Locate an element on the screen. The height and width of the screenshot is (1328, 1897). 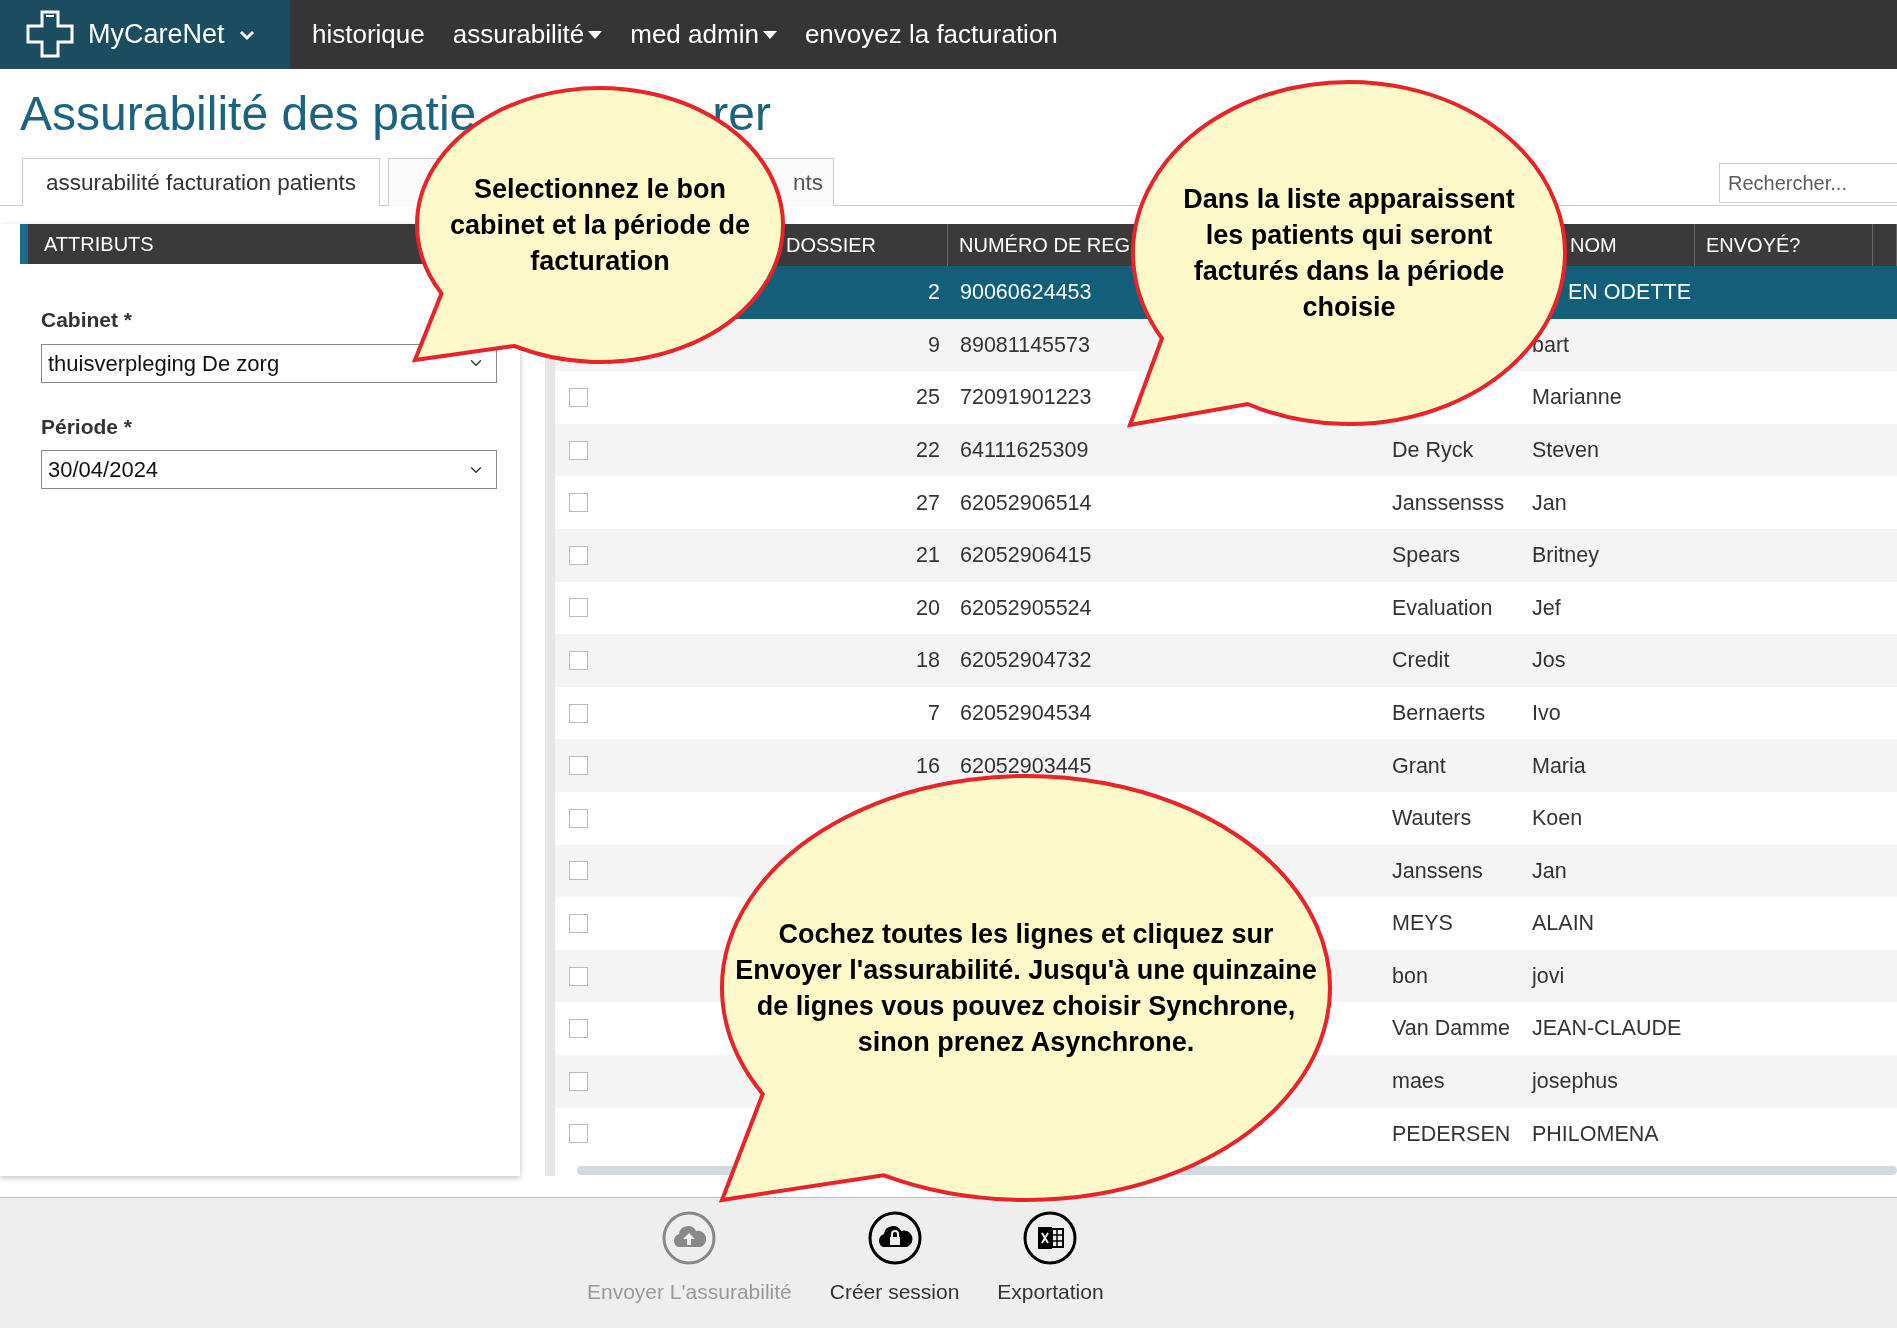
table-cell: 9 is located at coordinates (934, 344).